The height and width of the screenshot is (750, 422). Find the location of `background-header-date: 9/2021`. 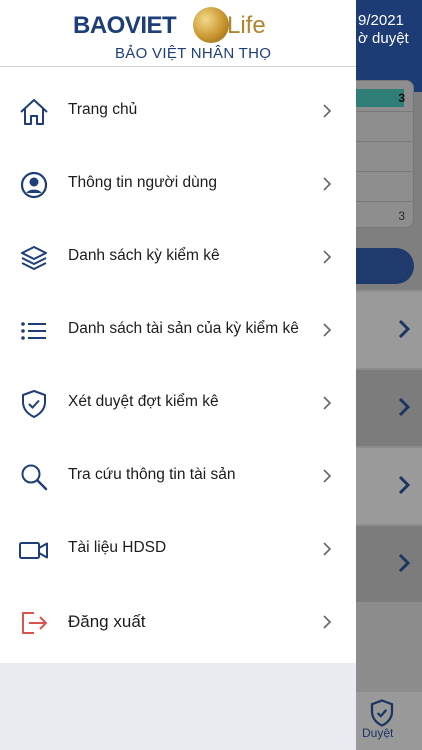

background-header-date: 9/2021 is located at coordinates (381, 20).